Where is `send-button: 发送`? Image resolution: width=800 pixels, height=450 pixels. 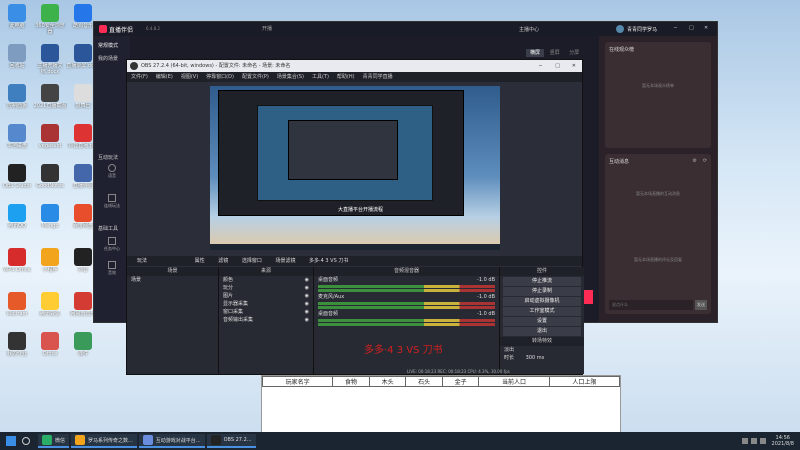 send-button: 发送 is located at coordinates (701, 305).